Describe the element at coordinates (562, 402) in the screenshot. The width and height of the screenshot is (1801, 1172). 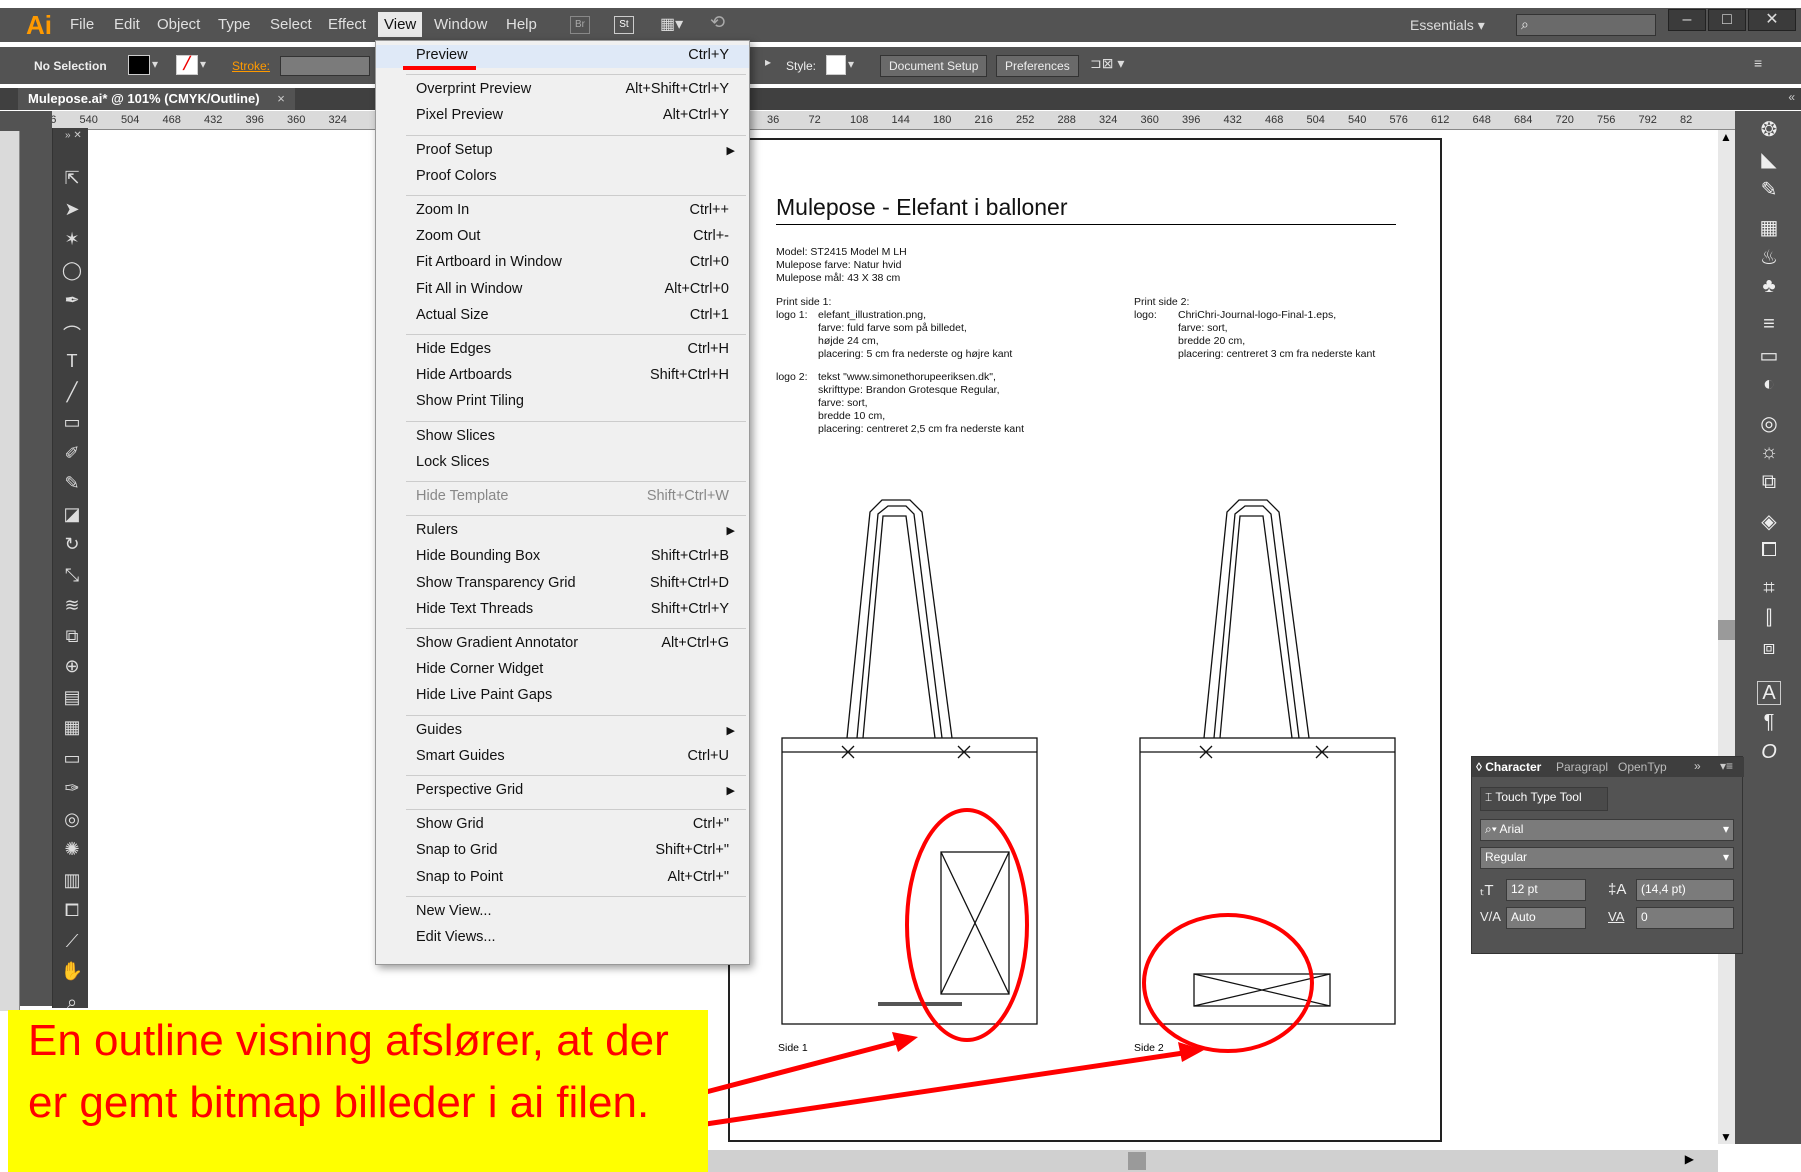
I see `view-menu-item-show-print-tiling: Show Print Tiling` at that location.